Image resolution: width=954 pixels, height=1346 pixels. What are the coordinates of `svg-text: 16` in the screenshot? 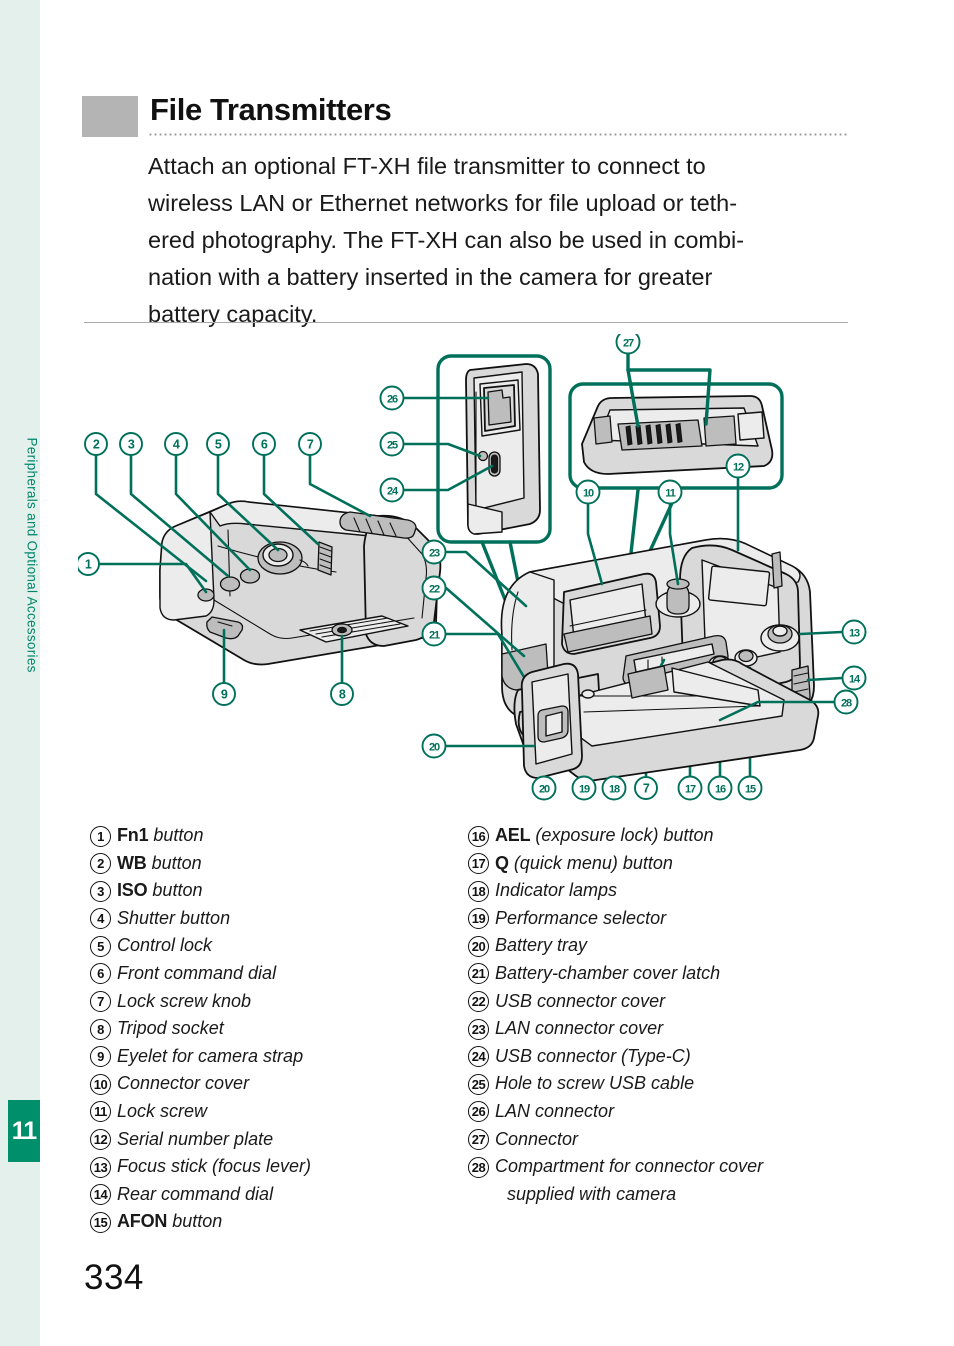 It's located at (720, 790).